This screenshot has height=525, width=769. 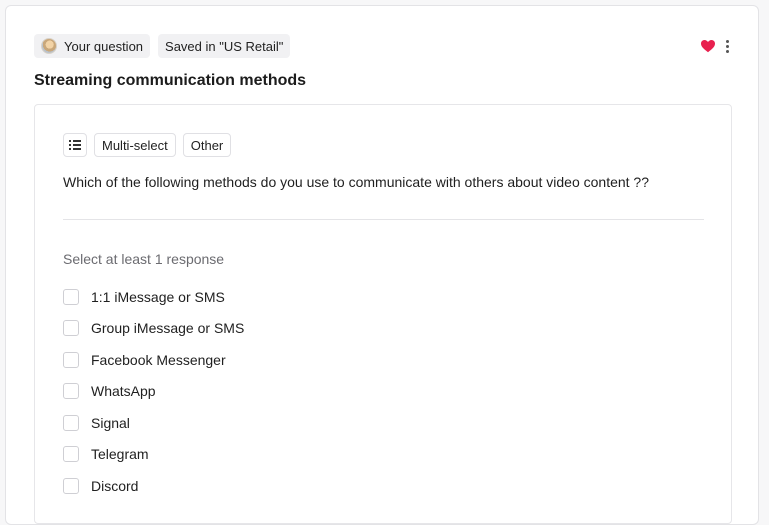 What do you see at coordinates (110, 422) in the screenshot?
I see `option-label: Signal` at bounding box center [110, 422].